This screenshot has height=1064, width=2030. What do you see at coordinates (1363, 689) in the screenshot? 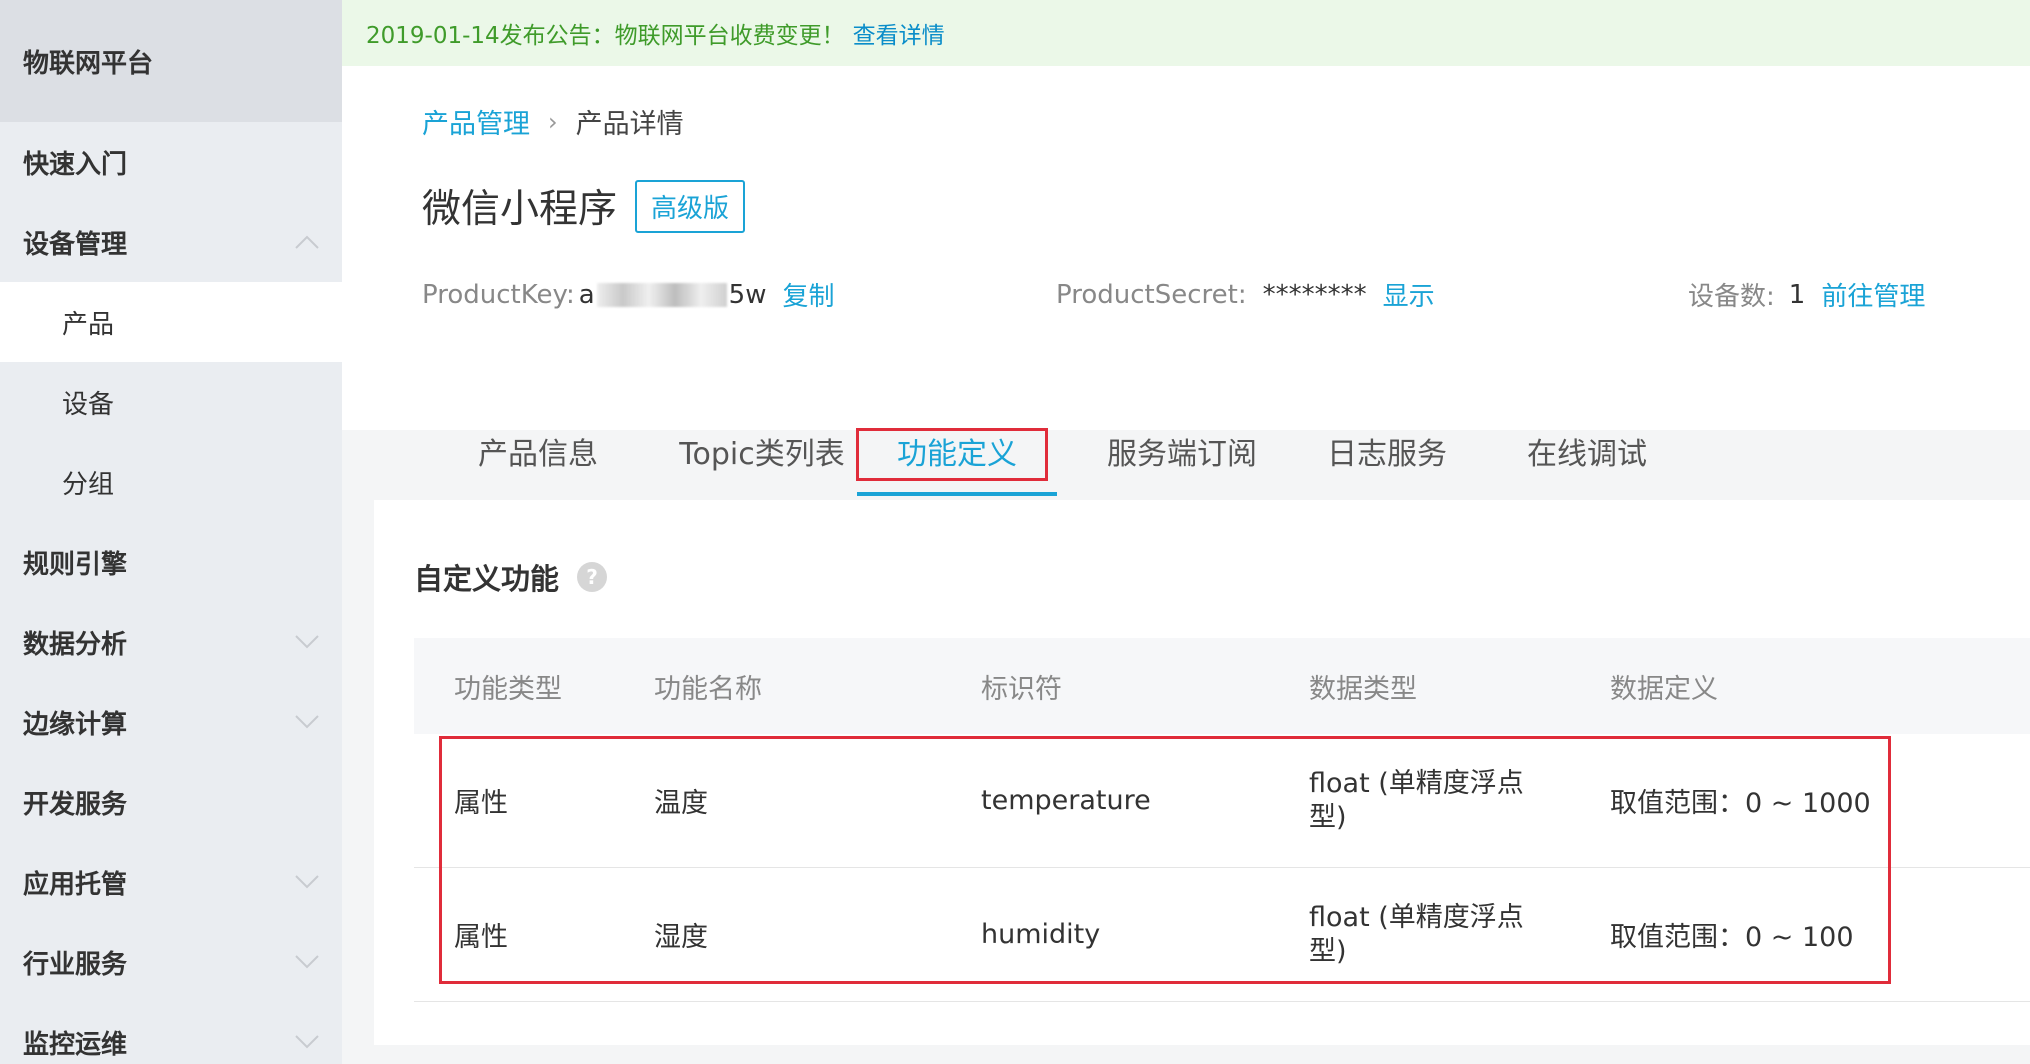
I see `header-data-type: 数据类型` at bounding box center [1363, 689].